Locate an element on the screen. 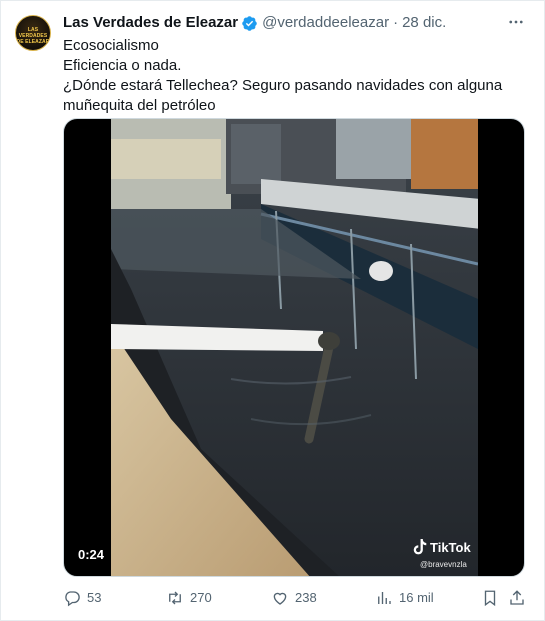 The width and height of the screenshot is (545, 621). tiktok-logo-icon is located at coordinates (420, 547).